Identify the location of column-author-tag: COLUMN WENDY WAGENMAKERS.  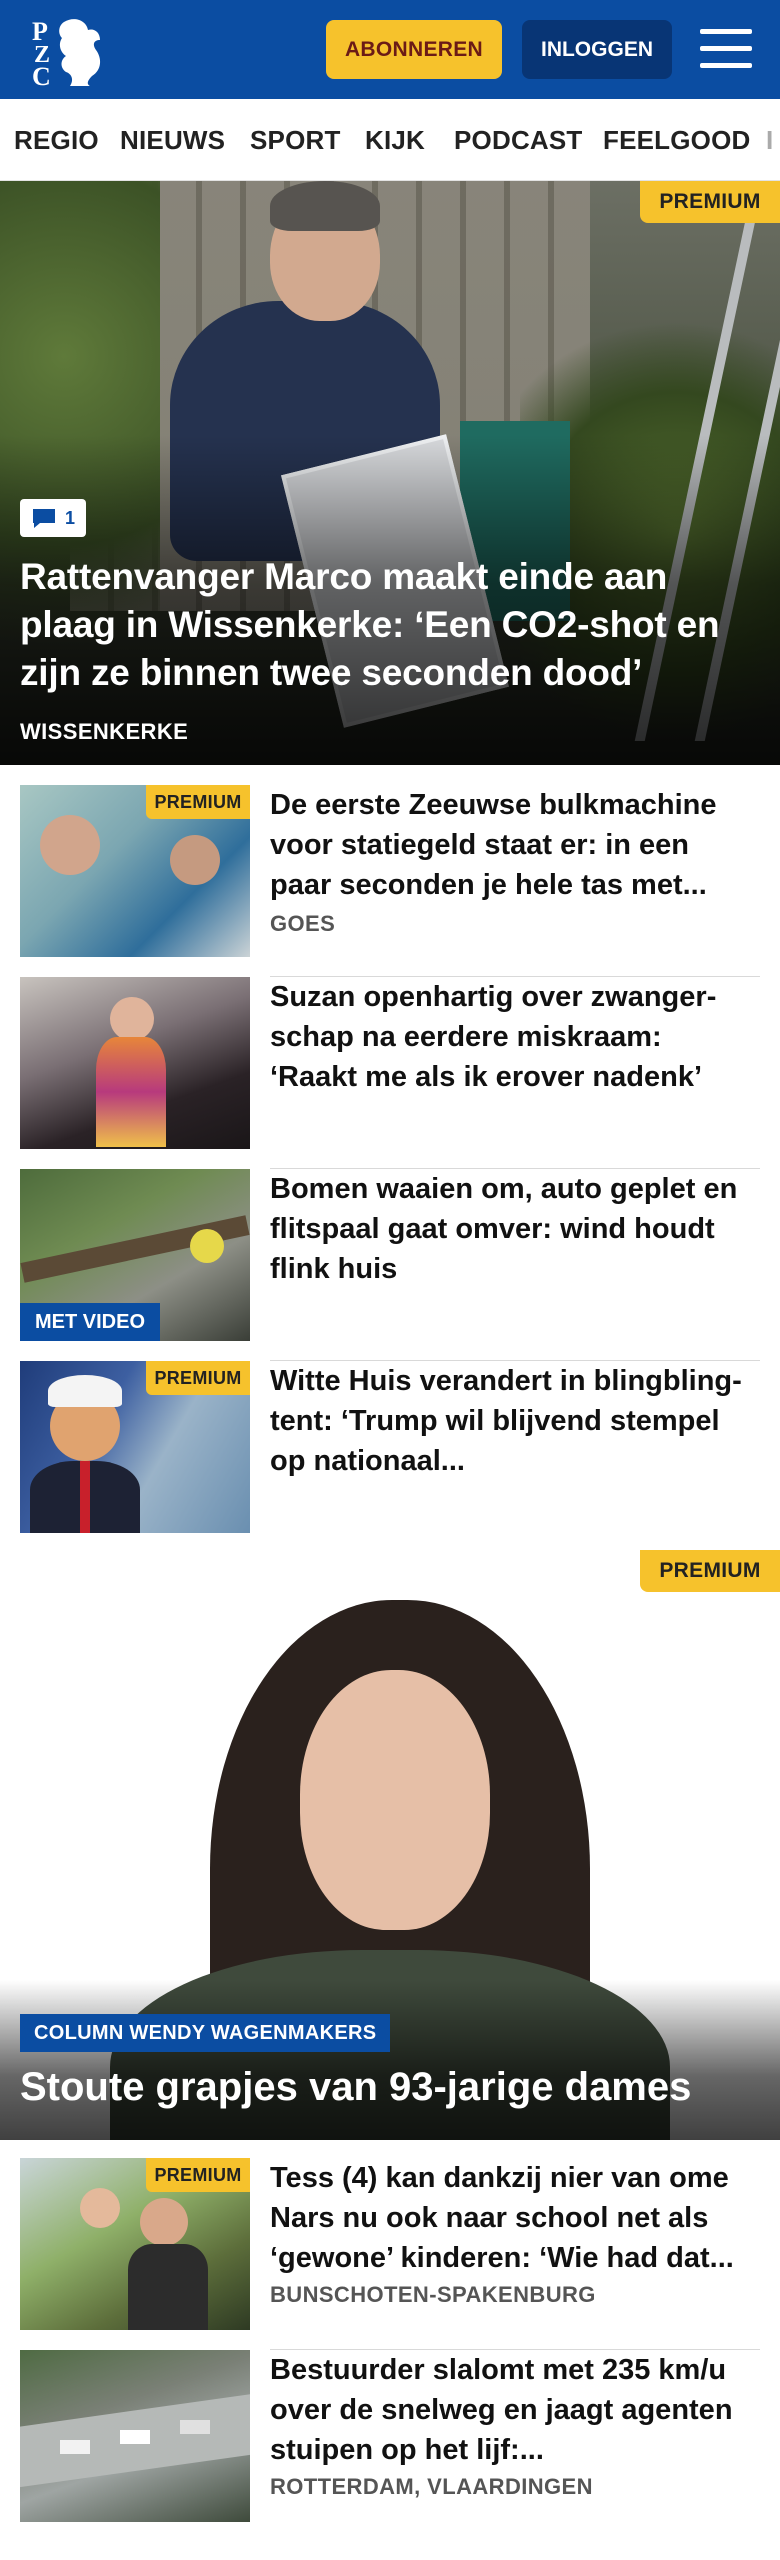
(205, 2033).